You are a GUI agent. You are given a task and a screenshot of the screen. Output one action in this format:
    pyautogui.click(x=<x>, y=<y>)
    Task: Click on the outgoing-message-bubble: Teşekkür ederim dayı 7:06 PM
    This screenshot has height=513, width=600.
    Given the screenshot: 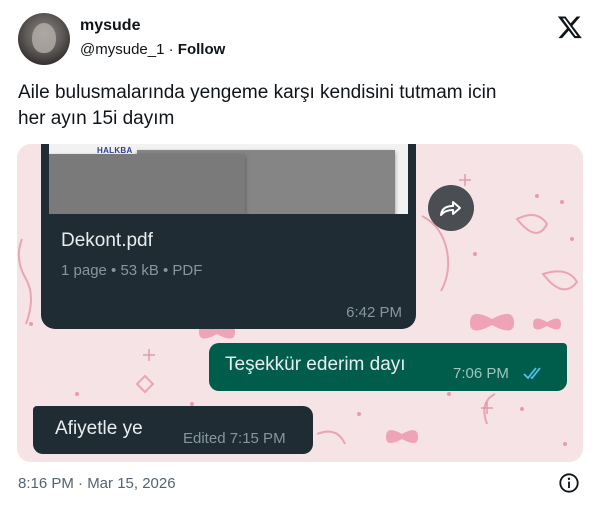 What is the action you would take?
    pyautogui.click(x=388, y=367)
    